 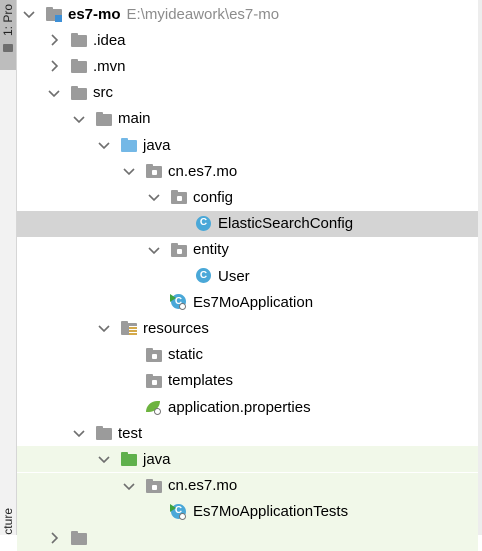 I want to click on vertical-scrollbar, so click(x=480, y=267).